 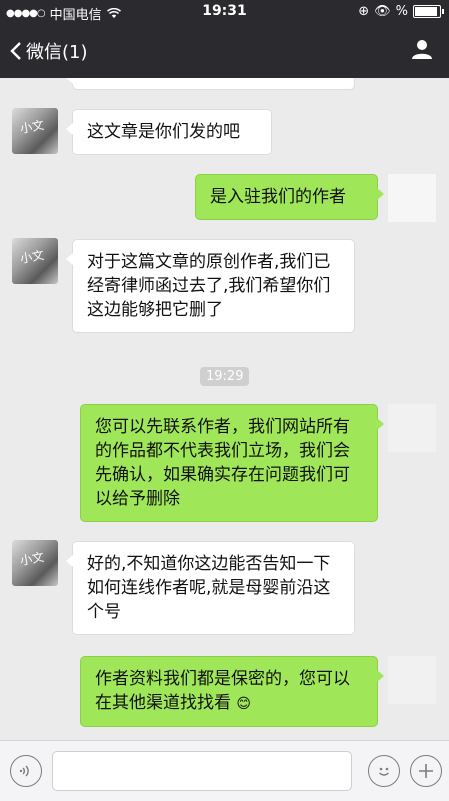 I want to click on input-bar, so click(x=224, y=770).